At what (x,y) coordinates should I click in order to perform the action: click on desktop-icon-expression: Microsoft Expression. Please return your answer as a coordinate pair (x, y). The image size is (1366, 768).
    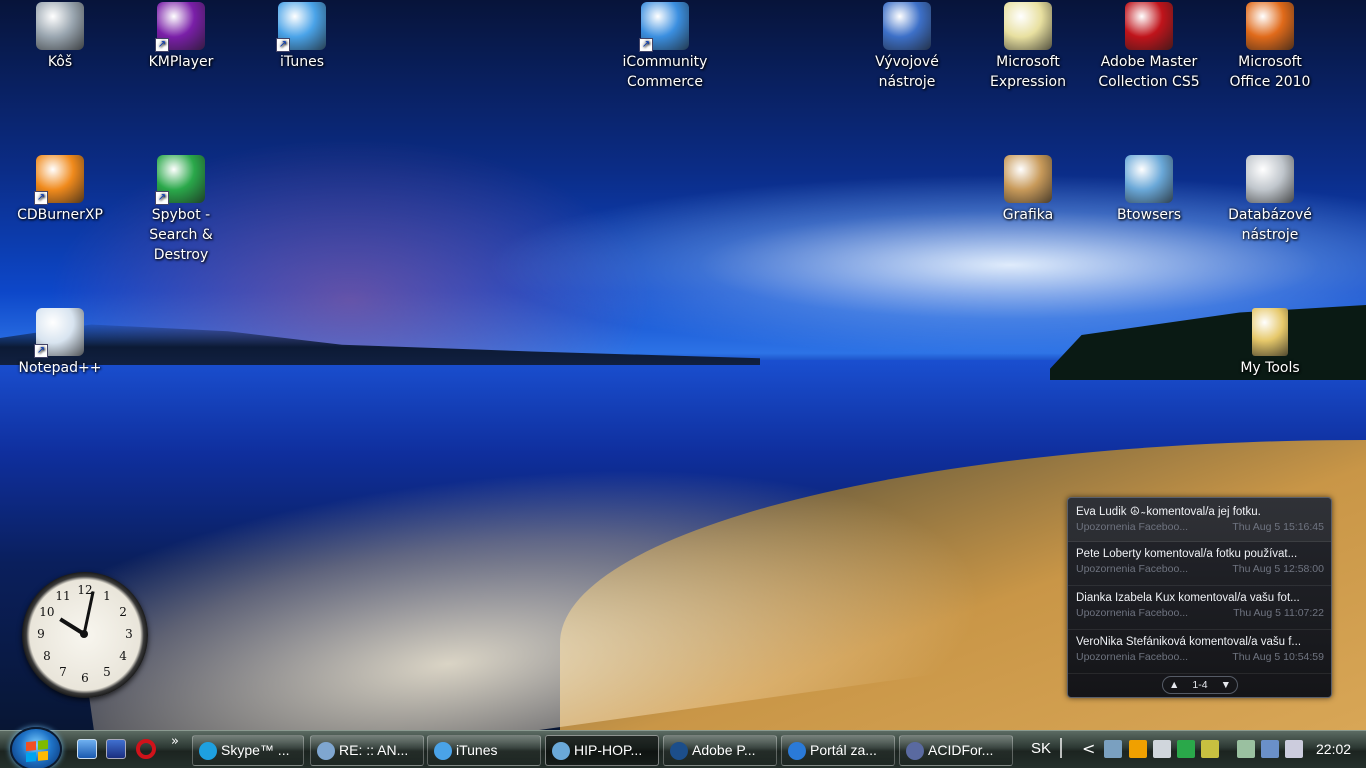
    Looking at the image, I should click on (1028, 47).